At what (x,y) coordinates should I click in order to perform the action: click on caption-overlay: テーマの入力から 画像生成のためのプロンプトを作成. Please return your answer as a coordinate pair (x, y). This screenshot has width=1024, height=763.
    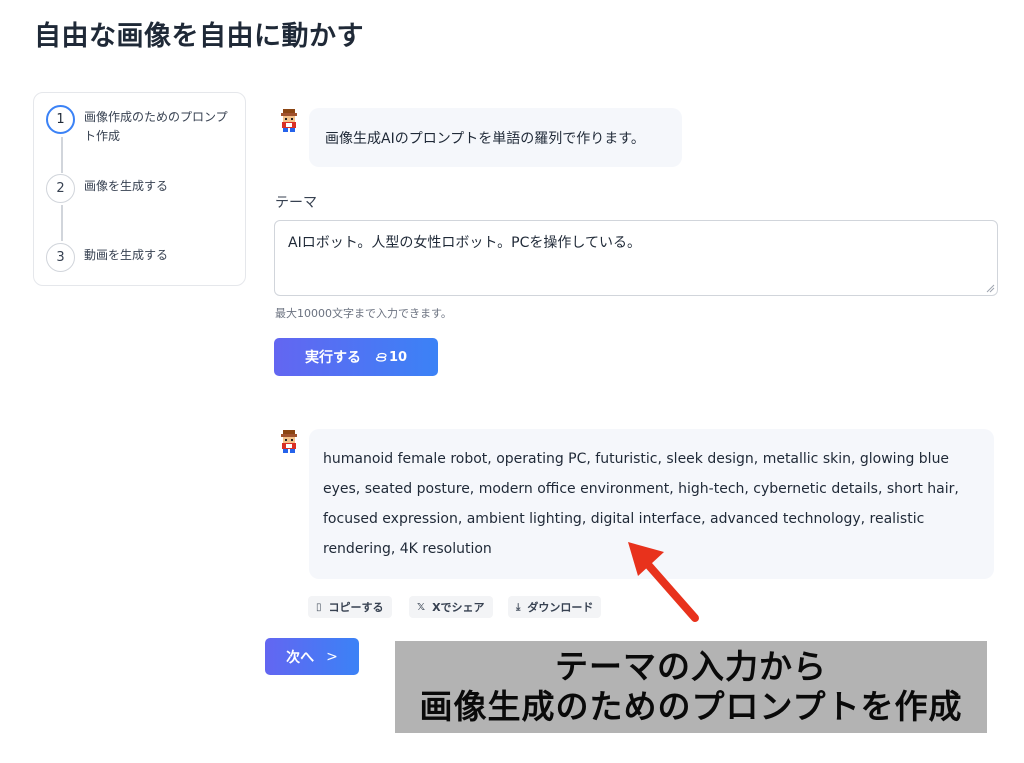
    Looking at the image, I should click on (691, 687).